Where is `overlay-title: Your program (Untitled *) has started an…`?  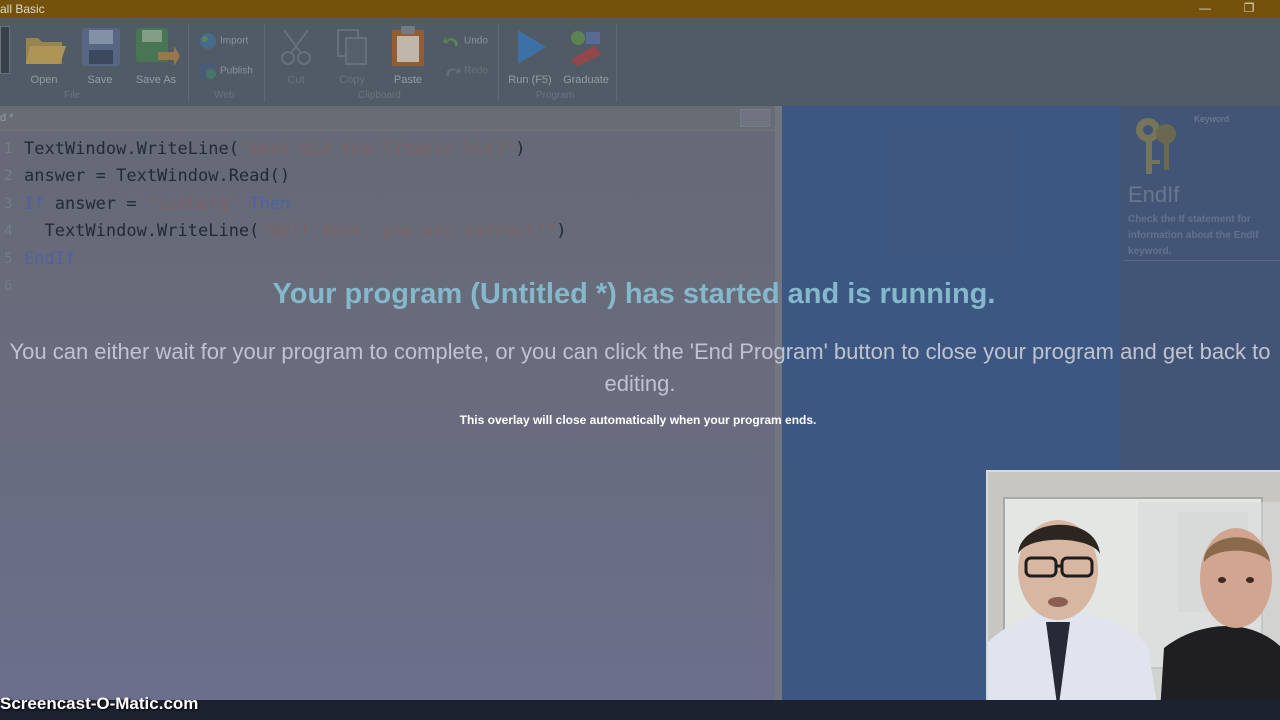
overlay-title: Your program (Untitled *) has started an… is located at coordinates (634, 294).